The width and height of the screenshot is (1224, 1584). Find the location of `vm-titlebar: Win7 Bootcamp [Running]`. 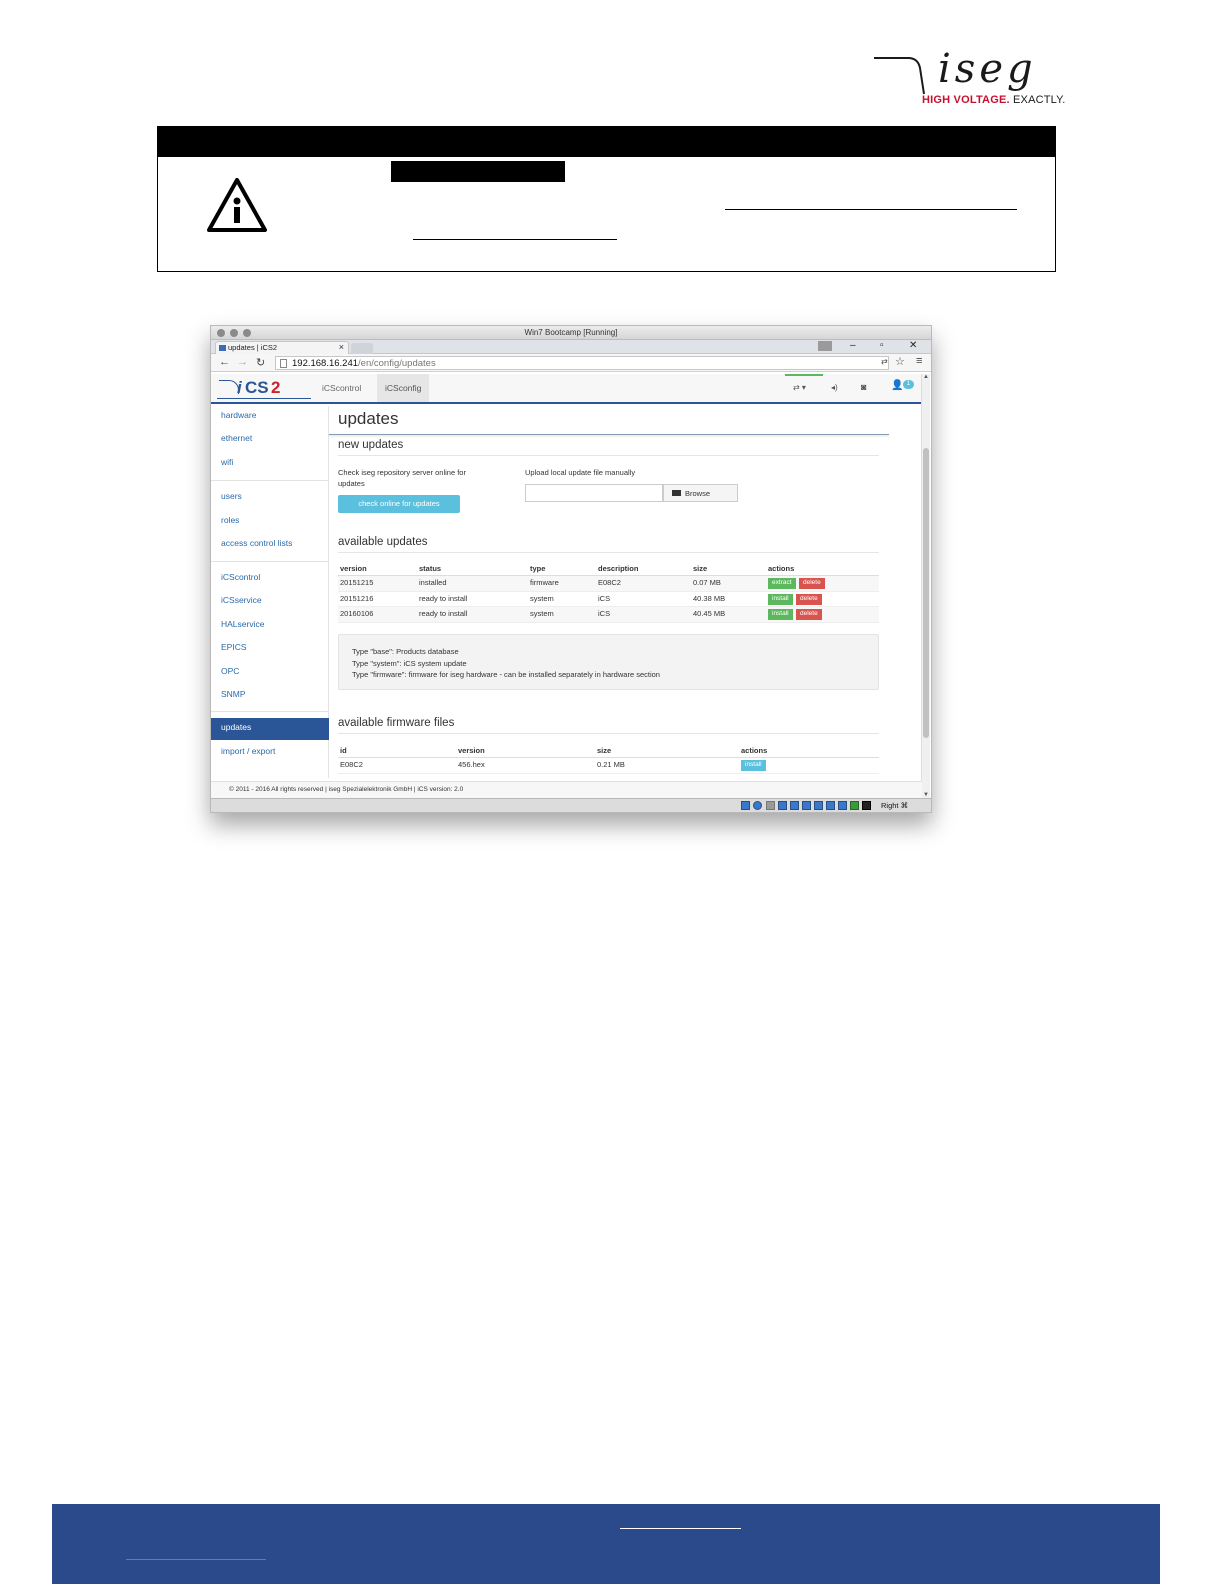

vm-titlebar: Win7 Bootcamp [Running] is located at coordinates (571, 333).